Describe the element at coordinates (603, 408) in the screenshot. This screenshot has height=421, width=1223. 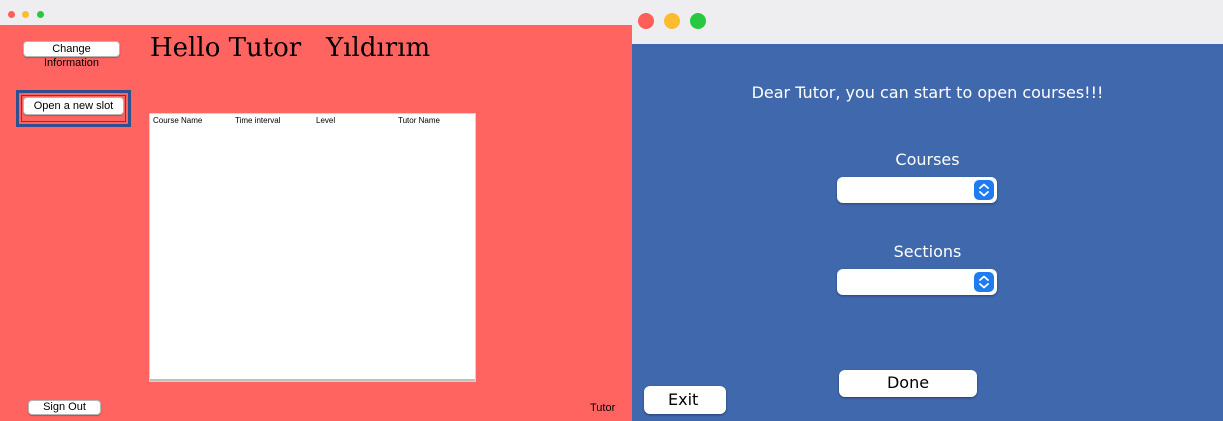
I see `role-label: Tutor` at that location.